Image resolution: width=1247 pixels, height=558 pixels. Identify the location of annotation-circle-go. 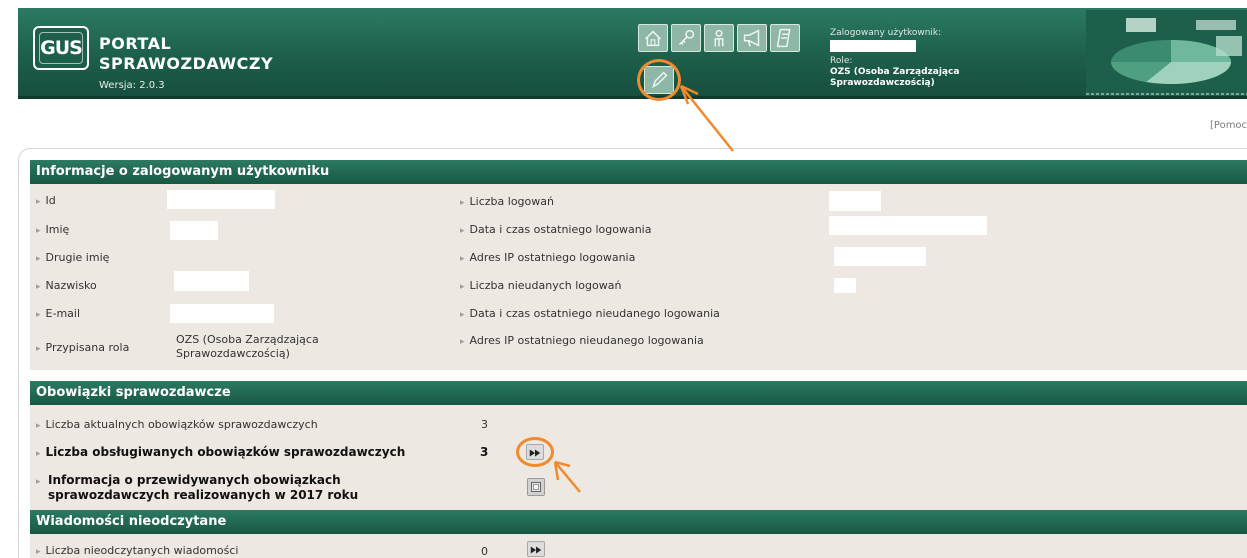
(535, 452).